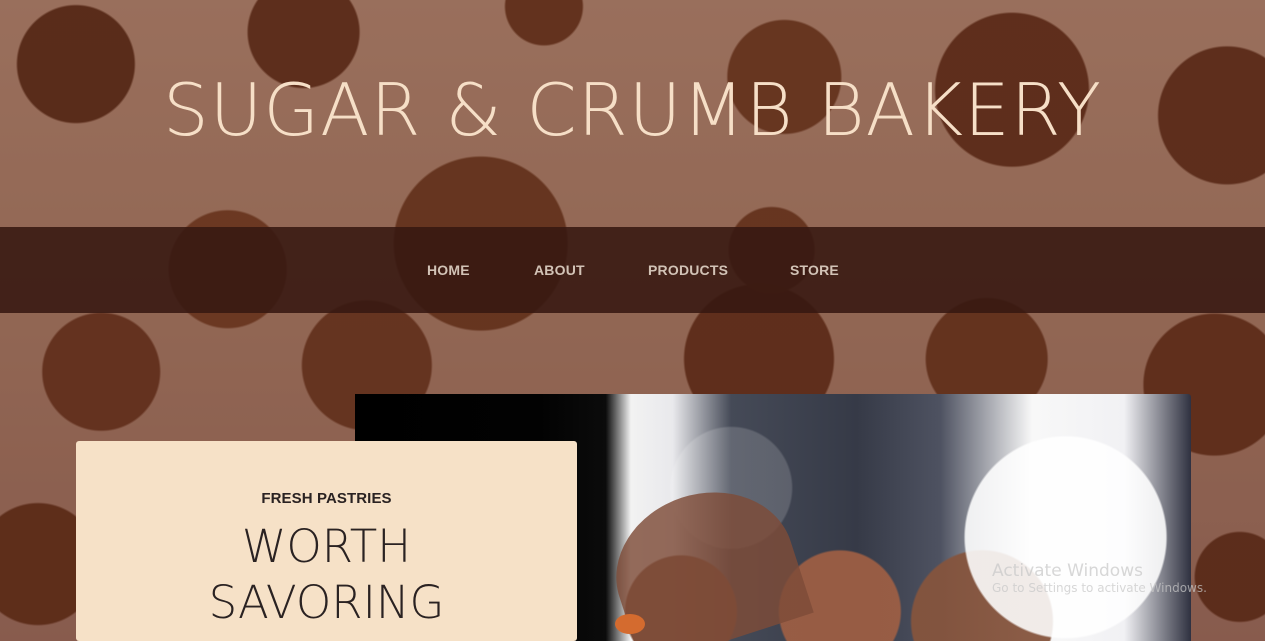 The image size is (1265, 641). What do you see at coordinates (326, 546) in the screenshot?
I see `promo-title-line-1: WORTH` at bounding box center [326, 546].